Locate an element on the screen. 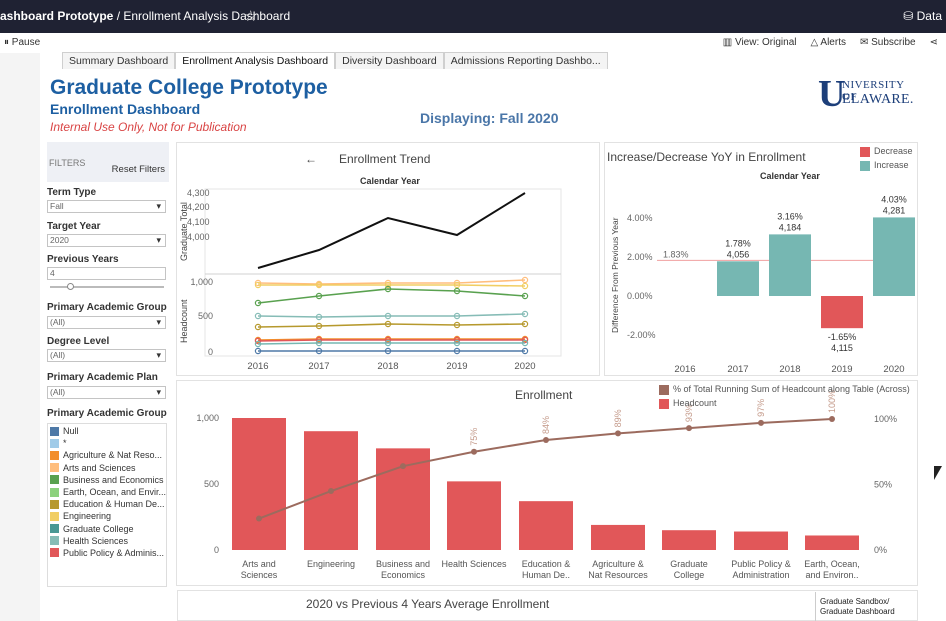  yoy-pct-label: 4.03% is located at coordinates (894, 199).